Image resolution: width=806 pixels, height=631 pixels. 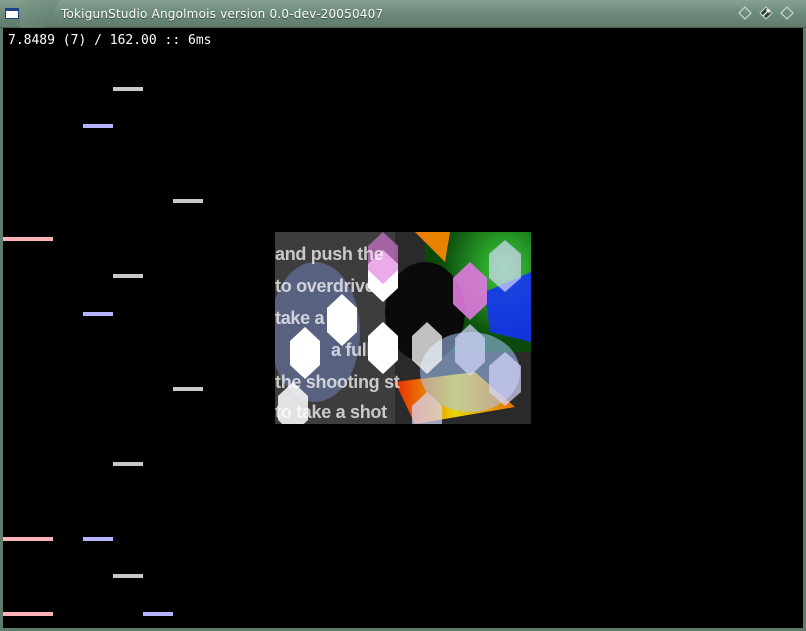 What do you see at coordinates (766, 13) in the screenshot?
I see `maximize-icon` at bounding box center [766, 13].